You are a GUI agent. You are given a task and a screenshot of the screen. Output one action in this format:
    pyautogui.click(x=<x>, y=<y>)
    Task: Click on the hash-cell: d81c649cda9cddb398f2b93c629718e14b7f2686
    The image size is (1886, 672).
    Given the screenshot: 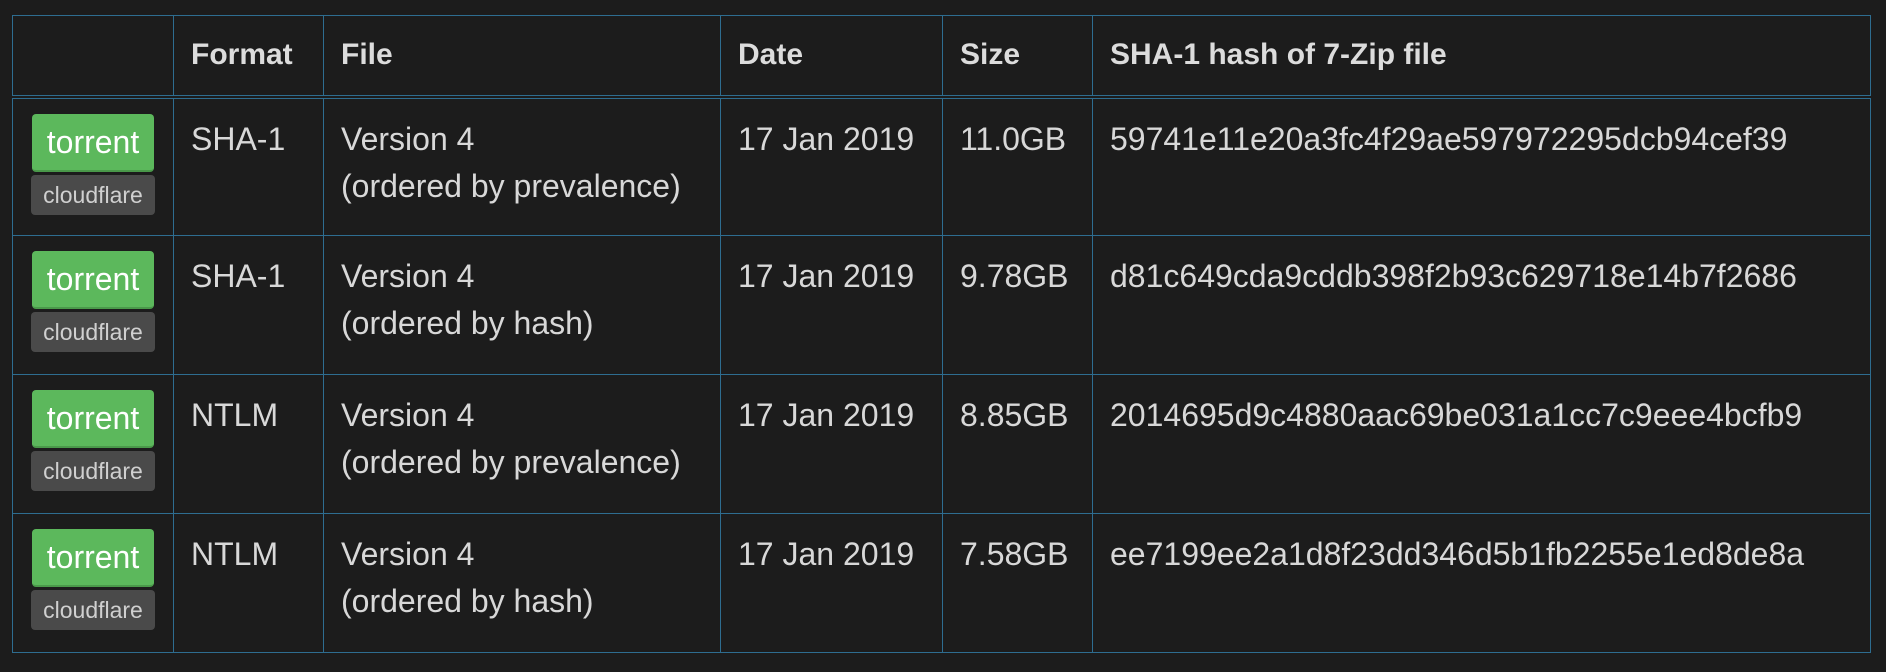 What is the action you would take?
    pyautogui.click(x=1481, y=305)
    